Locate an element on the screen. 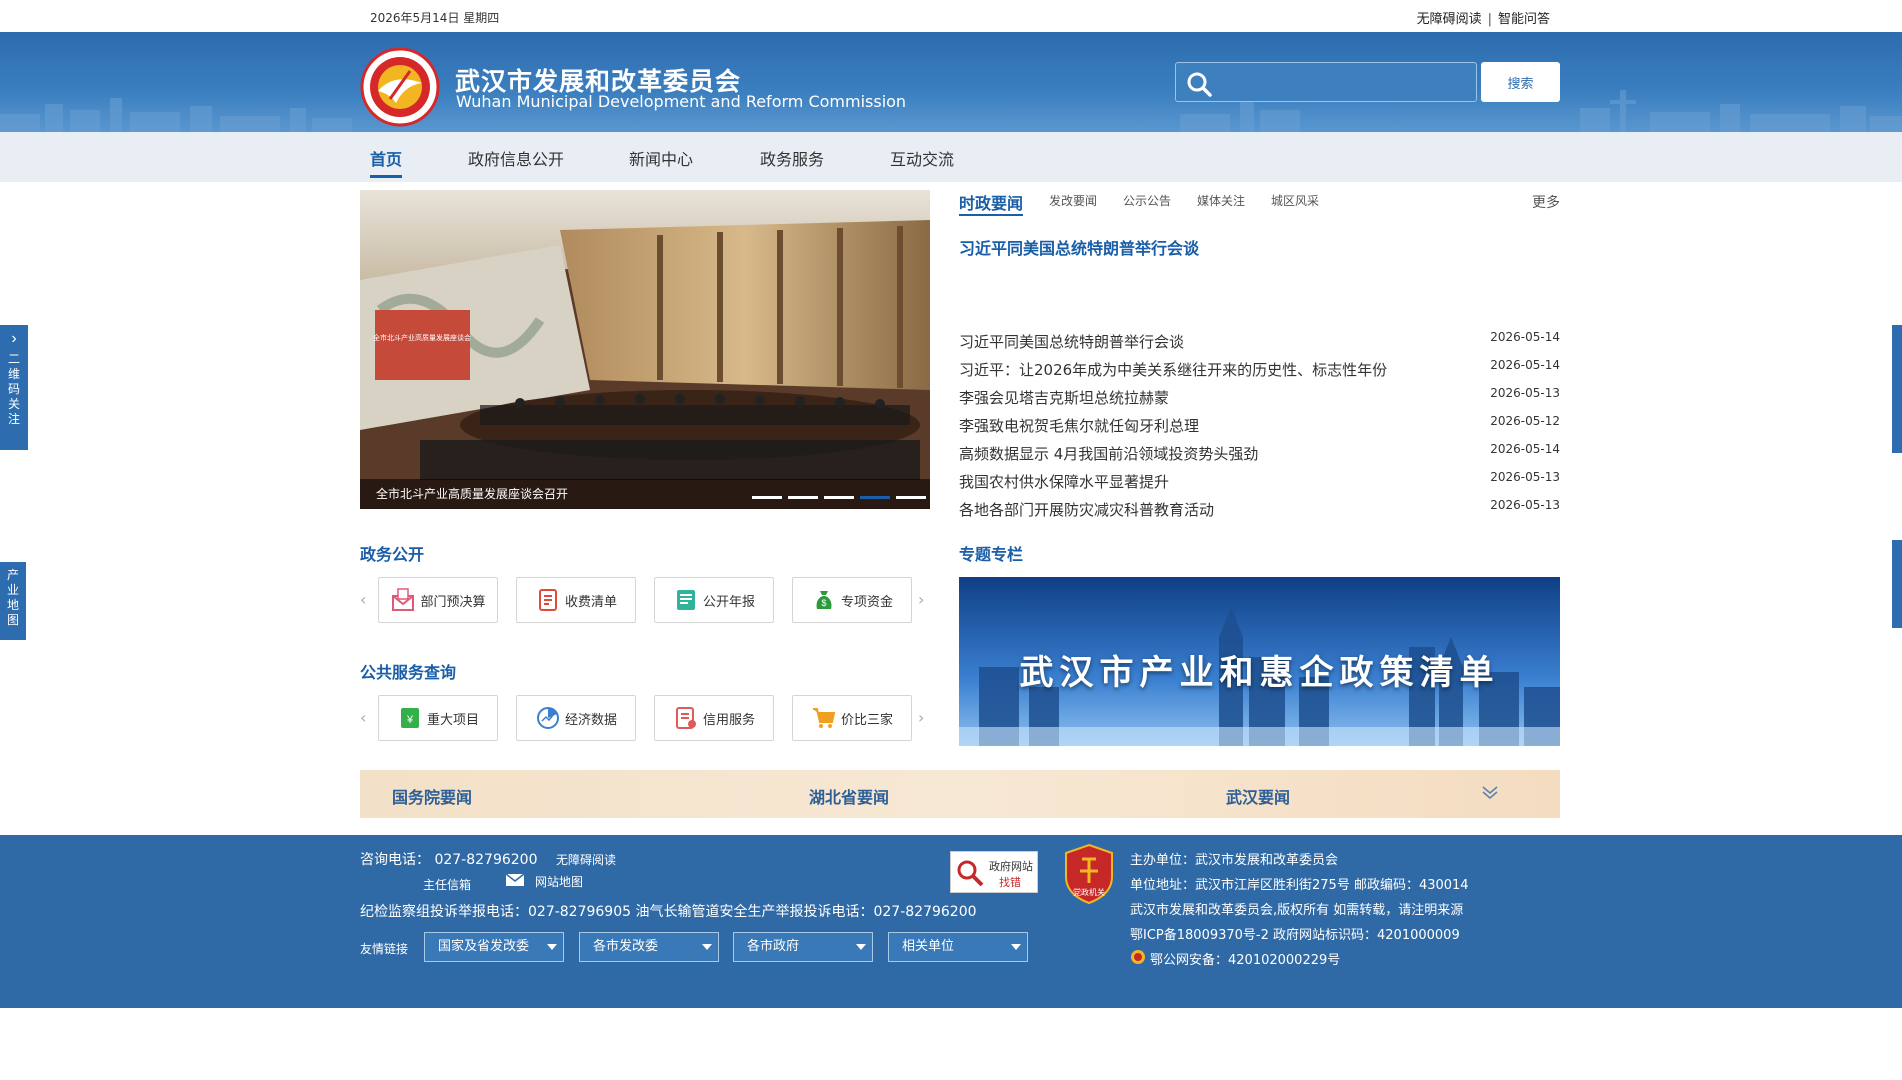 This screenshot has height=1080, width=1902. news-title: 李强会见塔吉克斯坦总统拉赫蒙 is located at coordinates (1064, 398).